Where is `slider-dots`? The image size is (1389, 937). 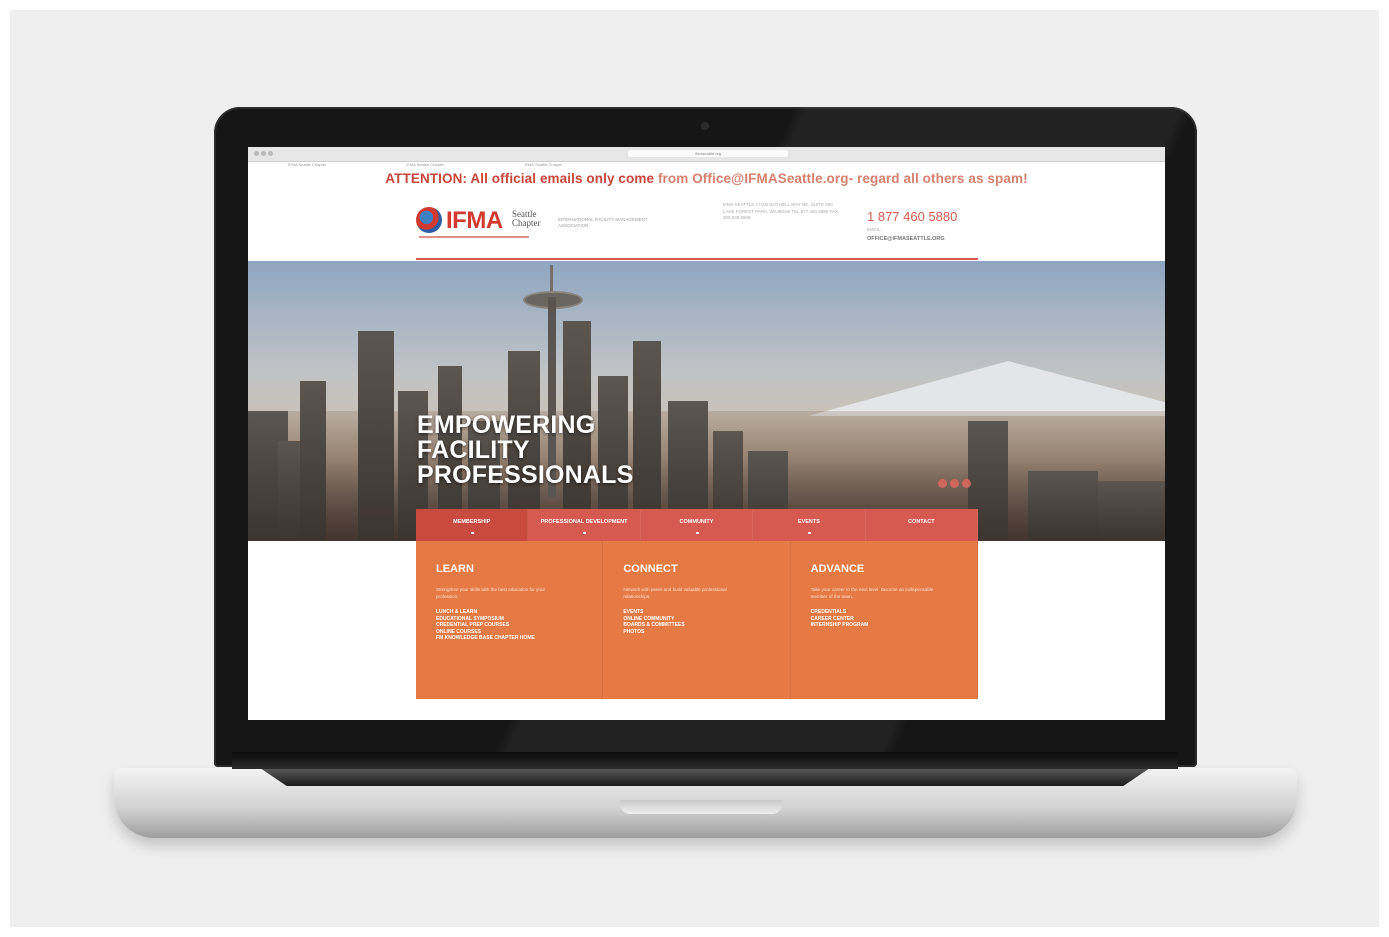 slider-dots is located at coordinates (954, 483).